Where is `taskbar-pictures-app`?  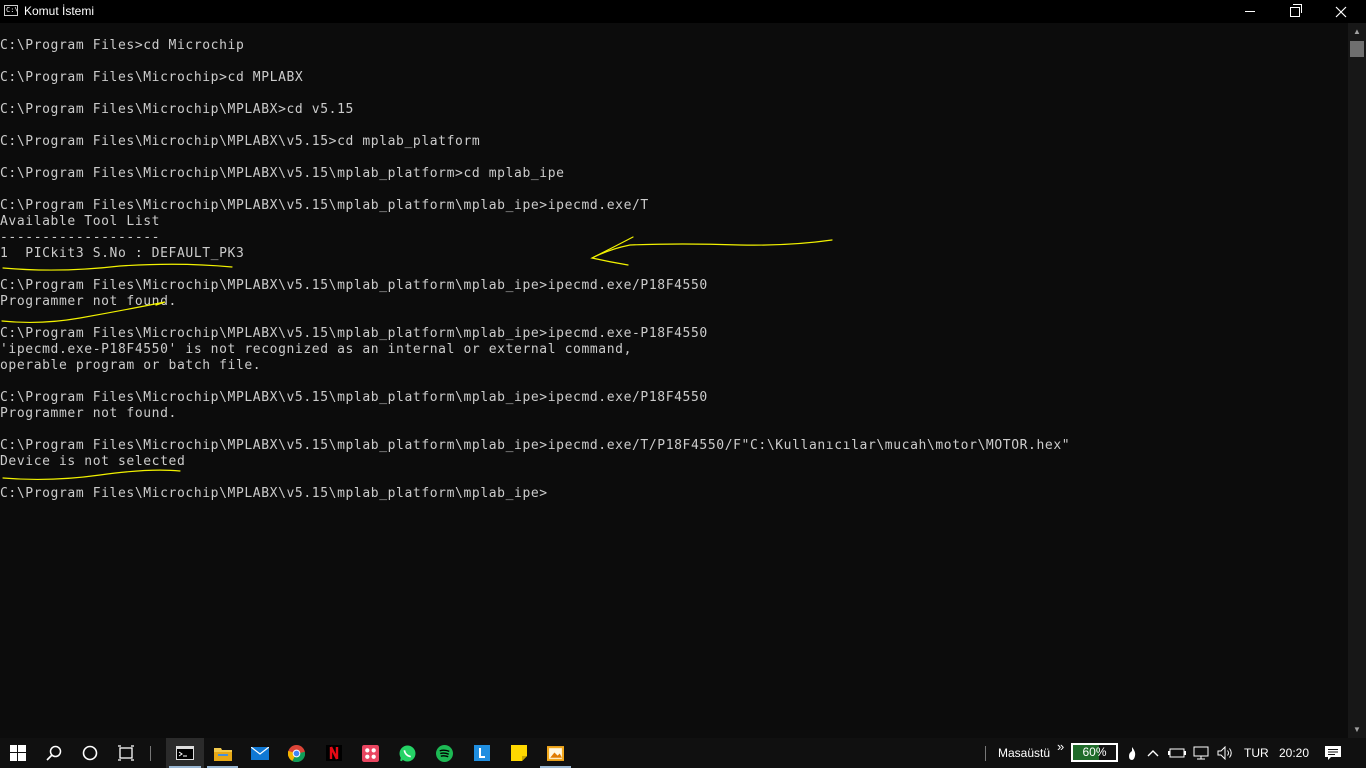 taskbar-pictures-app is located at coordinates (555, 753).